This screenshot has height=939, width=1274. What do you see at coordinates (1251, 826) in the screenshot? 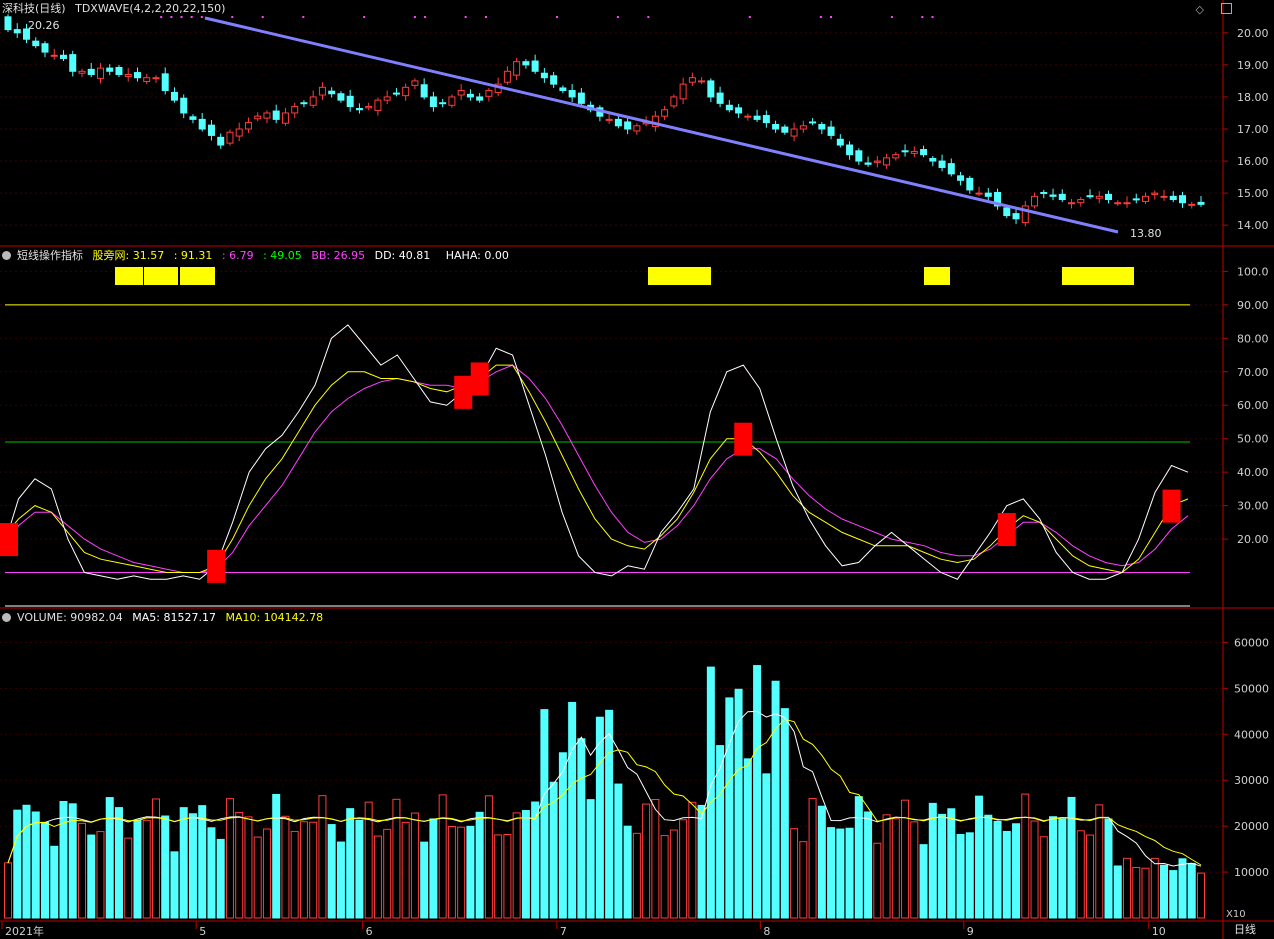
I see `volume-tick-label: 20000` at bounding box center [1251, 826].